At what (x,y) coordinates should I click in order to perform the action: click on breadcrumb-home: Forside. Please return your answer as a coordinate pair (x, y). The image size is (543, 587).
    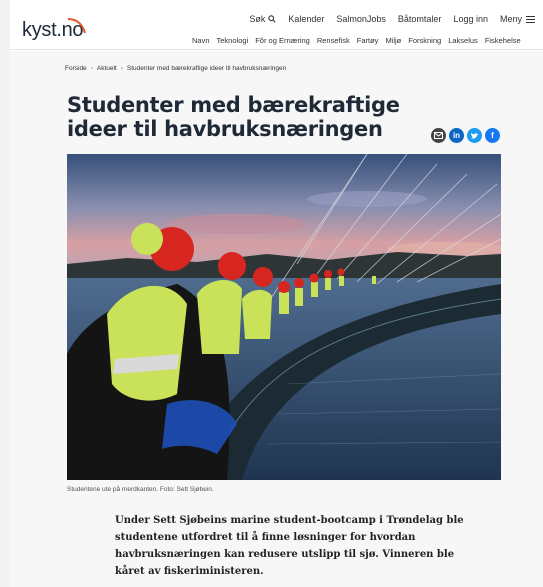
    Looking at the image, I should click on (76, 68).